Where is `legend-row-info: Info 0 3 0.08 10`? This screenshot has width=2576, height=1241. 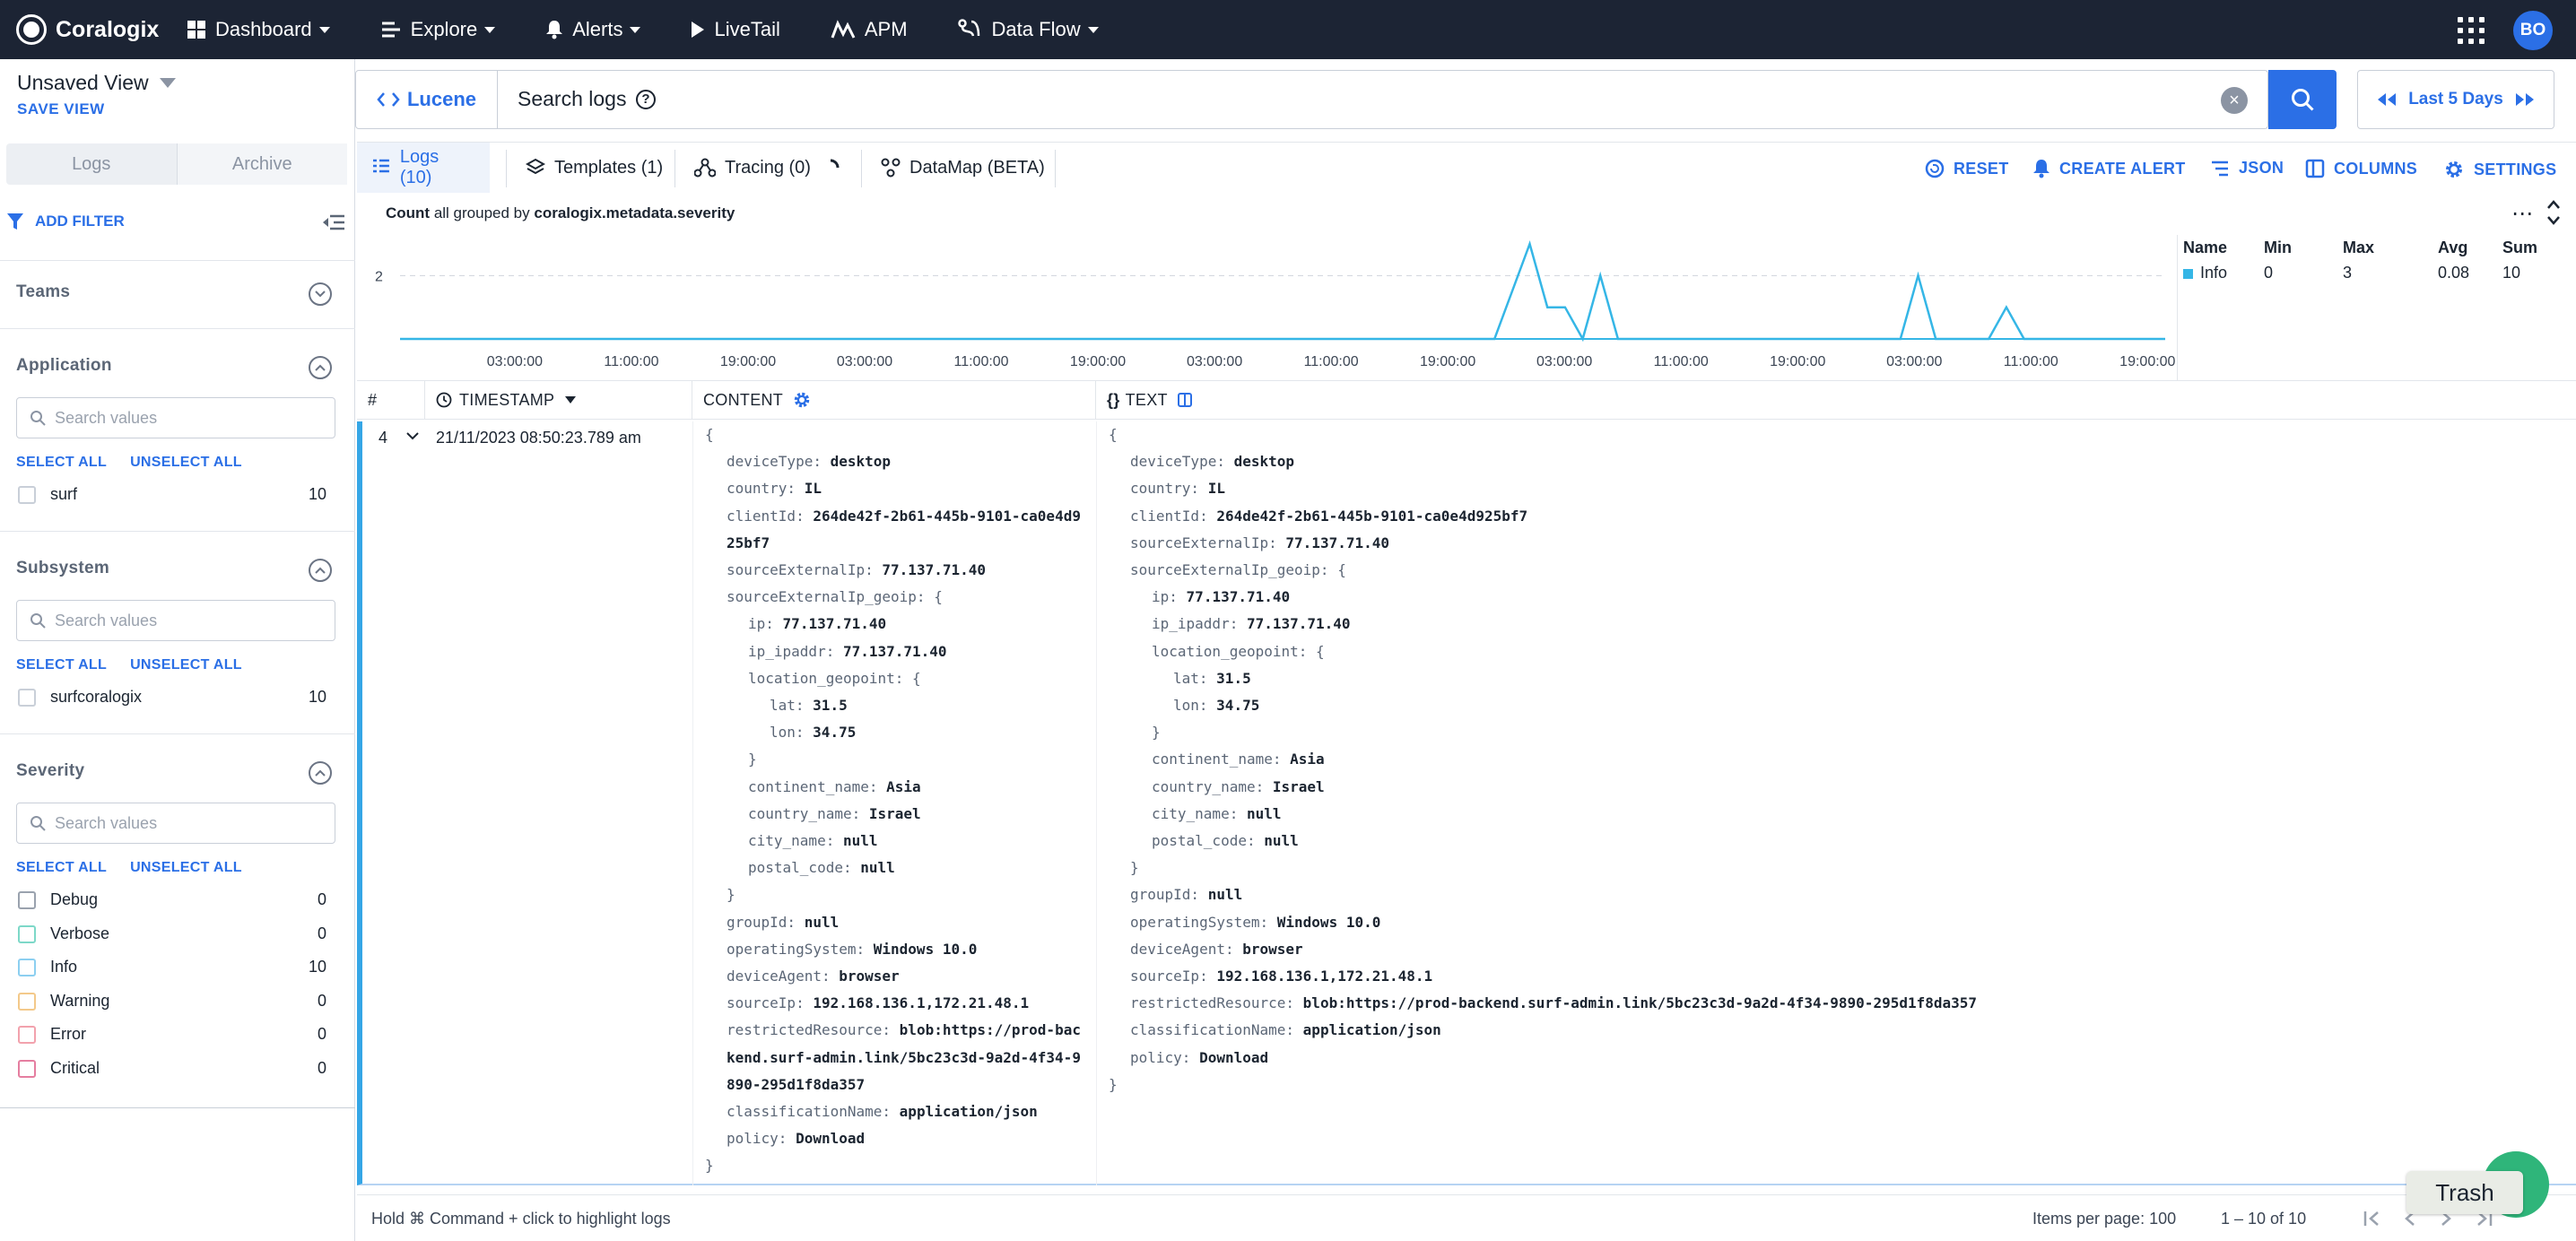 legend-row-info: Info 0 3 0.08 10 is located at coordinates (2351, 273).